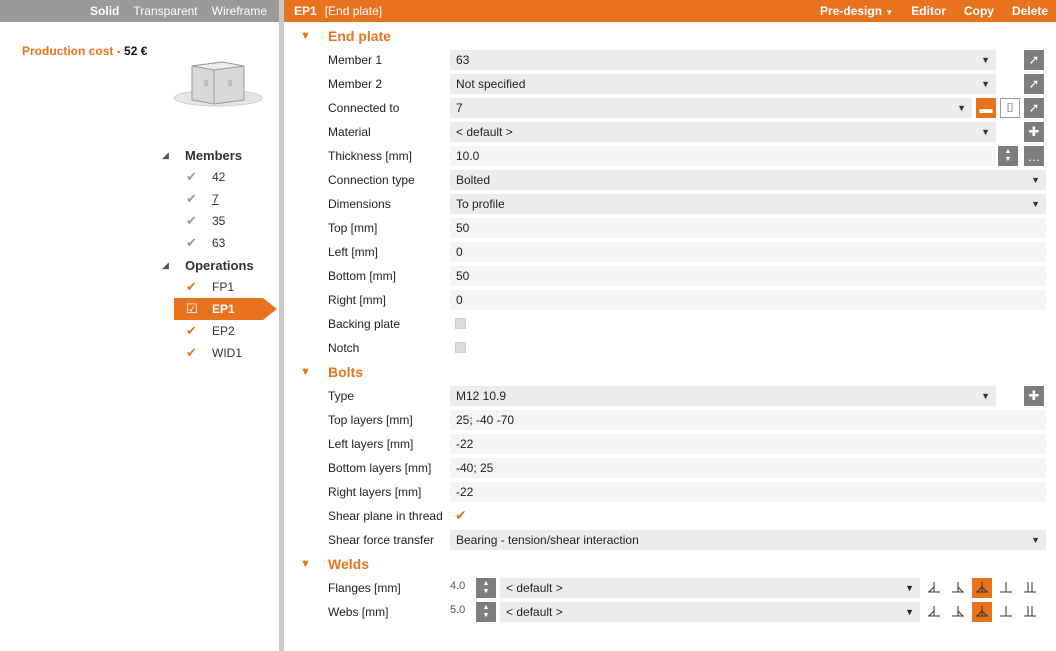  I want to click on web-connection-icon: ⌷, so click(1010, 108).